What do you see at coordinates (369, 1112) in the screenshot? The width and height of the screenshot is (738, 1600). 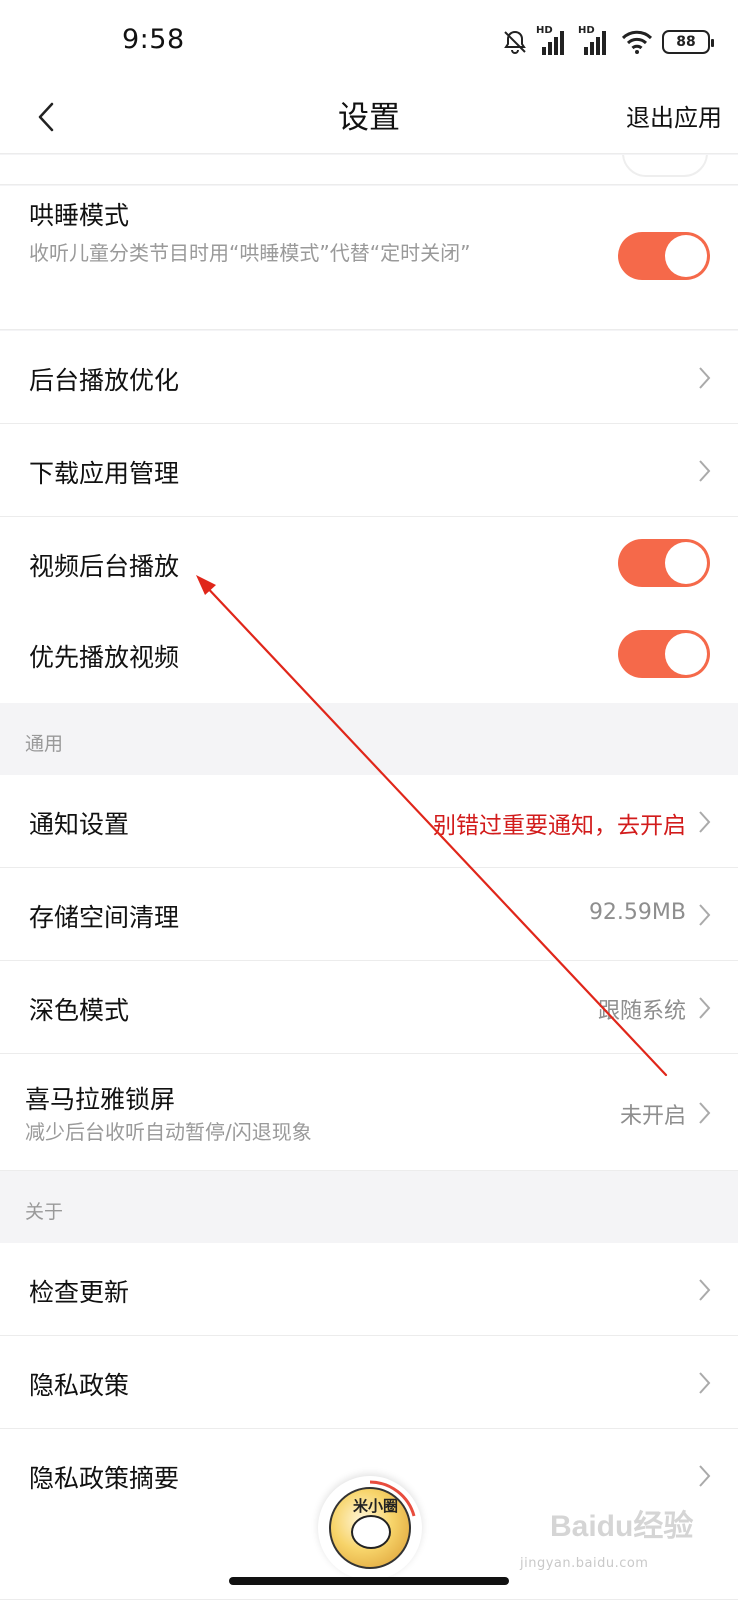 I see `lockscreen-row: 喜马拉雅锁屏 减少后台收听自动暂停/闪退现象 未开启` at bounding box center [369, 1112].